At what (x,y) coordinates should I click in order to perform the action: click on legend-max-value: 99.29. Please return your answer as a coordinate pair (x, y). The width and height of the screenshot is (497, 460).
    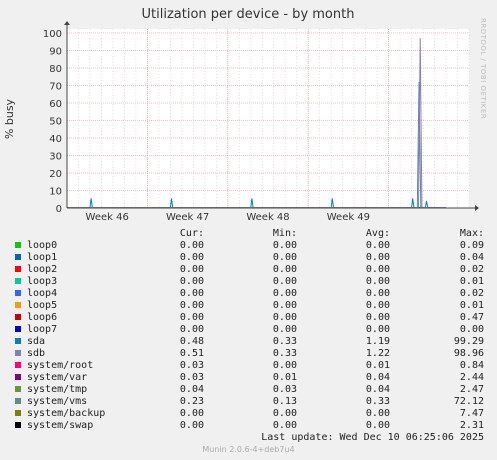
    Looking at the image, I should click on (468, 341).